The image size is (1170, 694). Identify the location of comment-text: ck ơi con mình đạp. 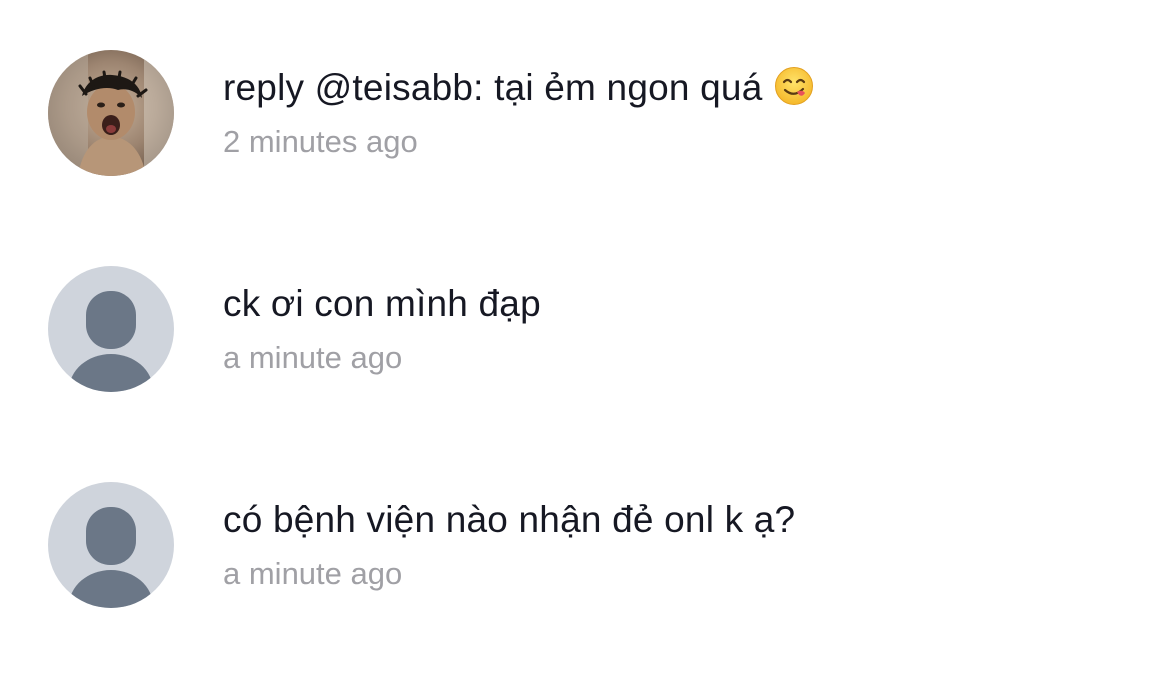
(382, 303).